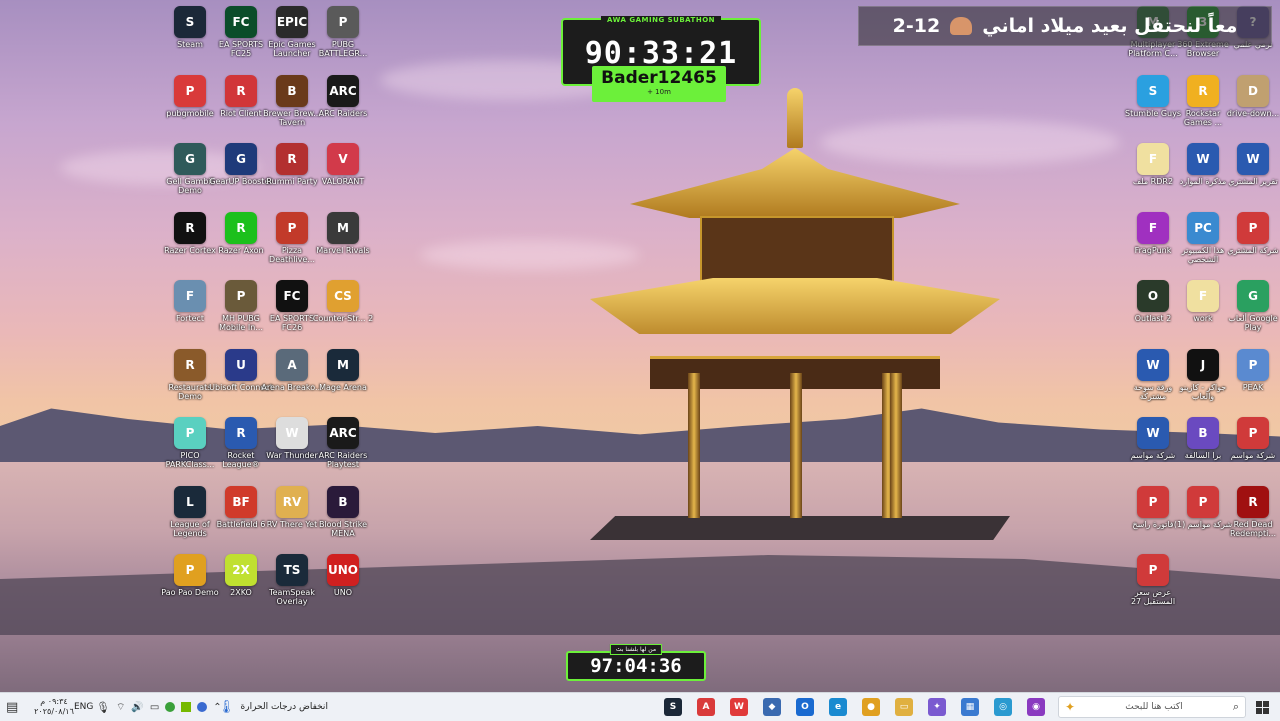 The height and width of the screenshot is (721, 1280). I want to click on desktop-icon-label: Steam, so click(190, 44).